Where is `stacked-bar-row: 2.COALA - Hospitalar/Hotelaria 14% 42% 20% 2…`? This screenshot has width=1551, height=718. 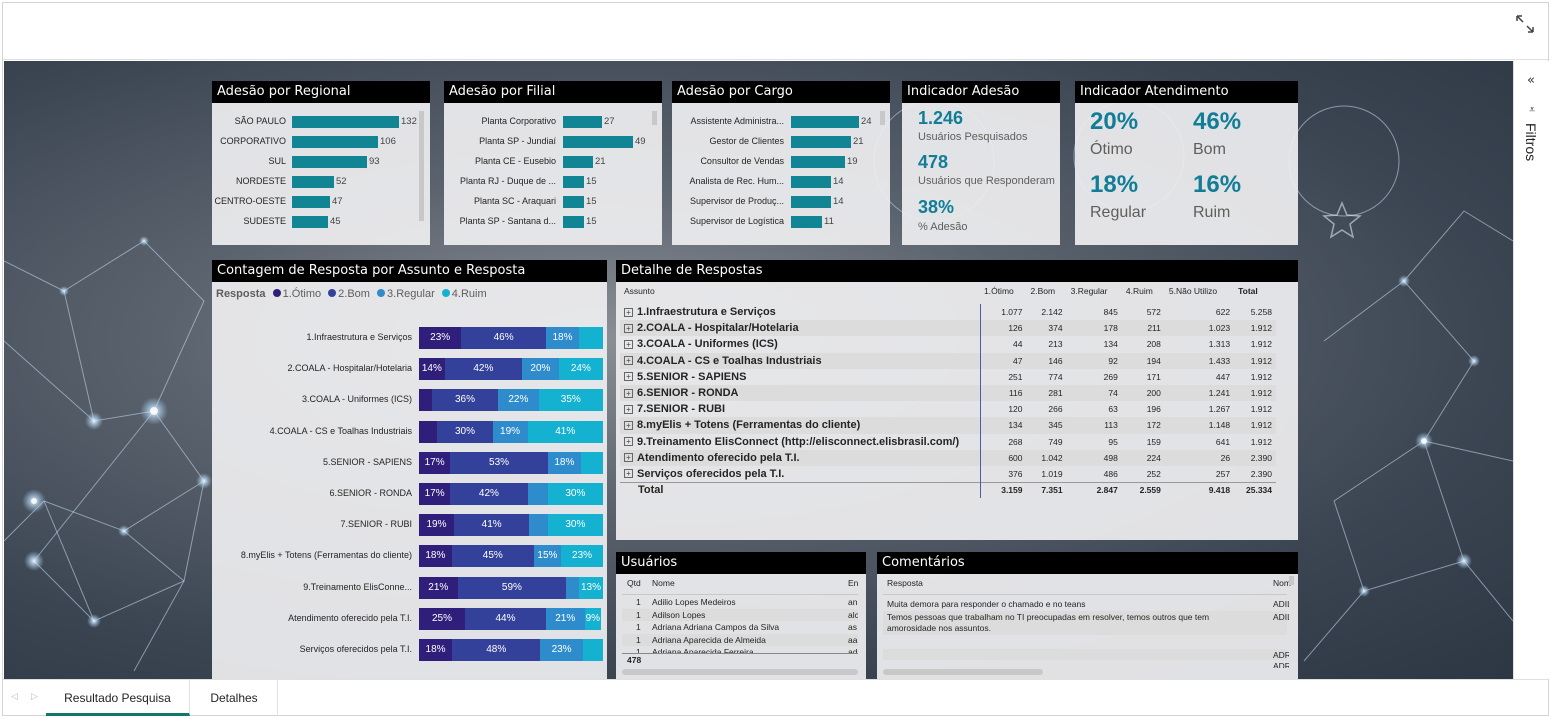
stacked-bar-row: 2.COALA - Hospitalar/Hotelaria 14% 42% 20% 2… is located at coordinates (409, 369).